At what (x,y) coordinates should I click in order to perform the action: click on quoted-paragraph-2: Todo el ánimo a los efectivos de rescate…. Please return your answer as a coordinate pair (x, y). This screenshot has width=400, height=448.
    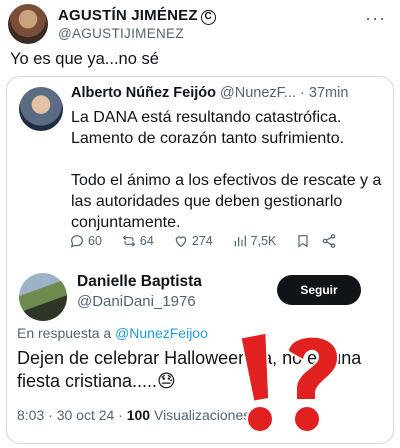
    Looking at the image, I should click on (226, 201).